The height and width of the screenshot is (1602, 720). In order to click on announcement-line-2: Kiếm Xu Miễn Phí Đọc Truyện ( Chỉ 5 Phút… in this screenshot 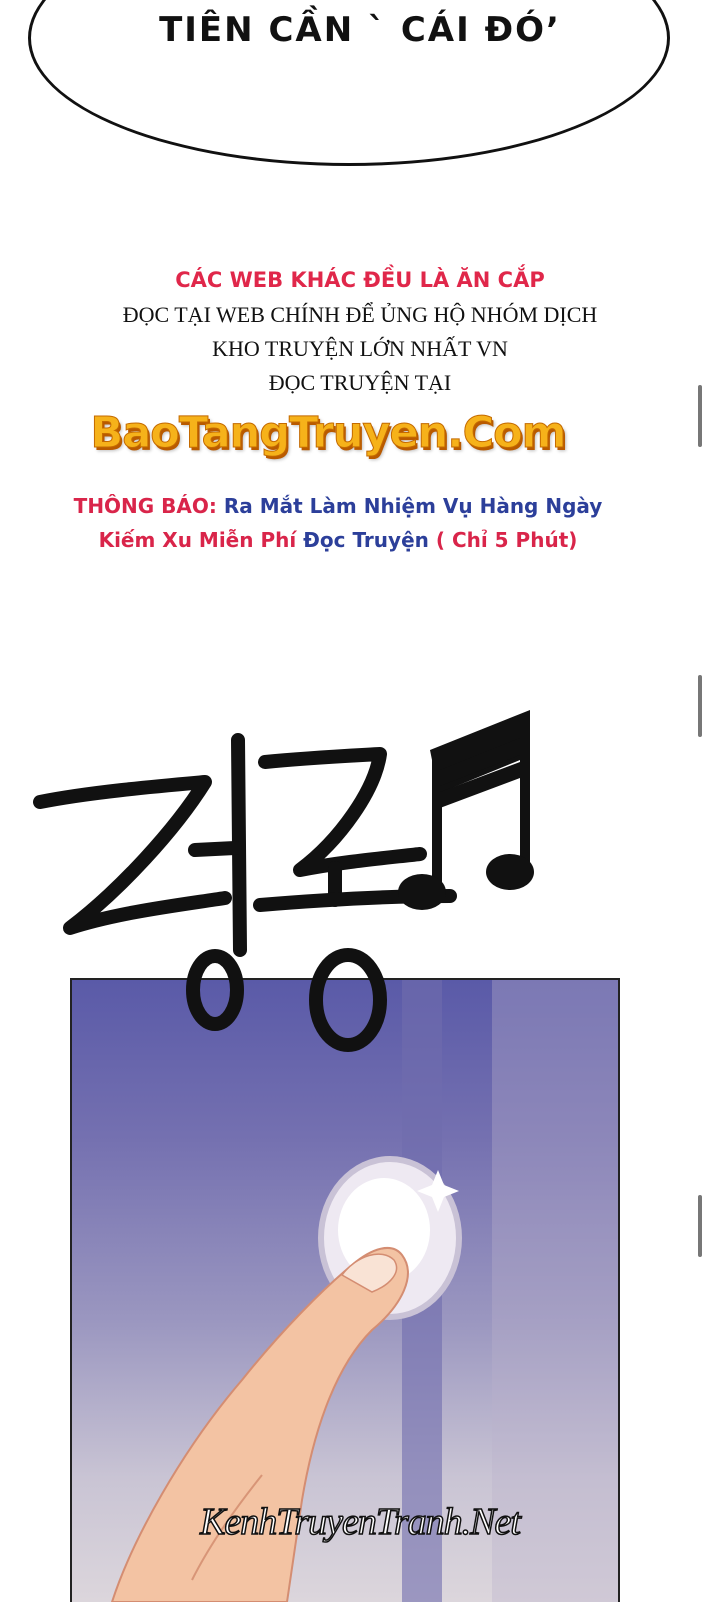, I will do `click(338, 540)`.